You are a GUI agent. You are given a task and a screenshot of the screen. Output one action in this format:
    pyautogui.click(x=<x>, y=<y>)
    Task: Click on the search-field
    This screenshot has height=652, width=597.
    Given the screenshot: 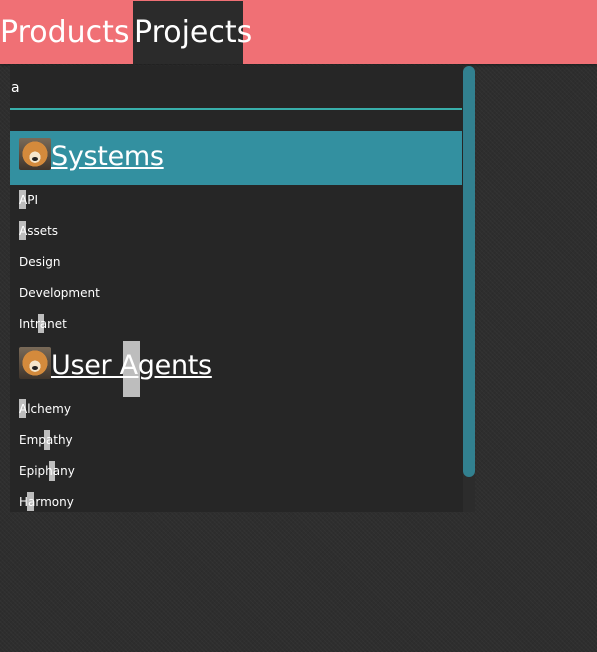 What is the action you would take?
    pyautogui.click(x=236, y=92)
    